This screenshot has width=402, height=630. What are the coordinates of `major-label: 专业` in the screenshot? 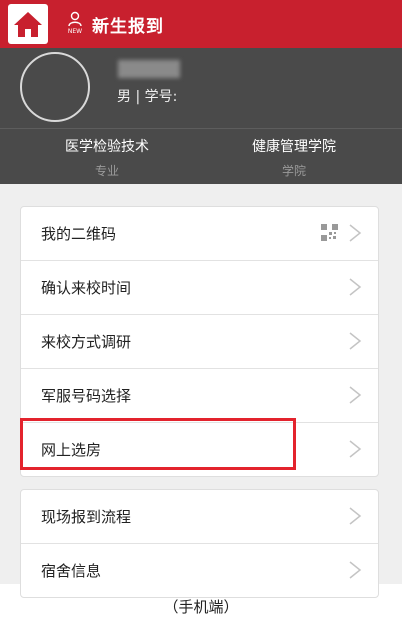 It's located at (106, 171).